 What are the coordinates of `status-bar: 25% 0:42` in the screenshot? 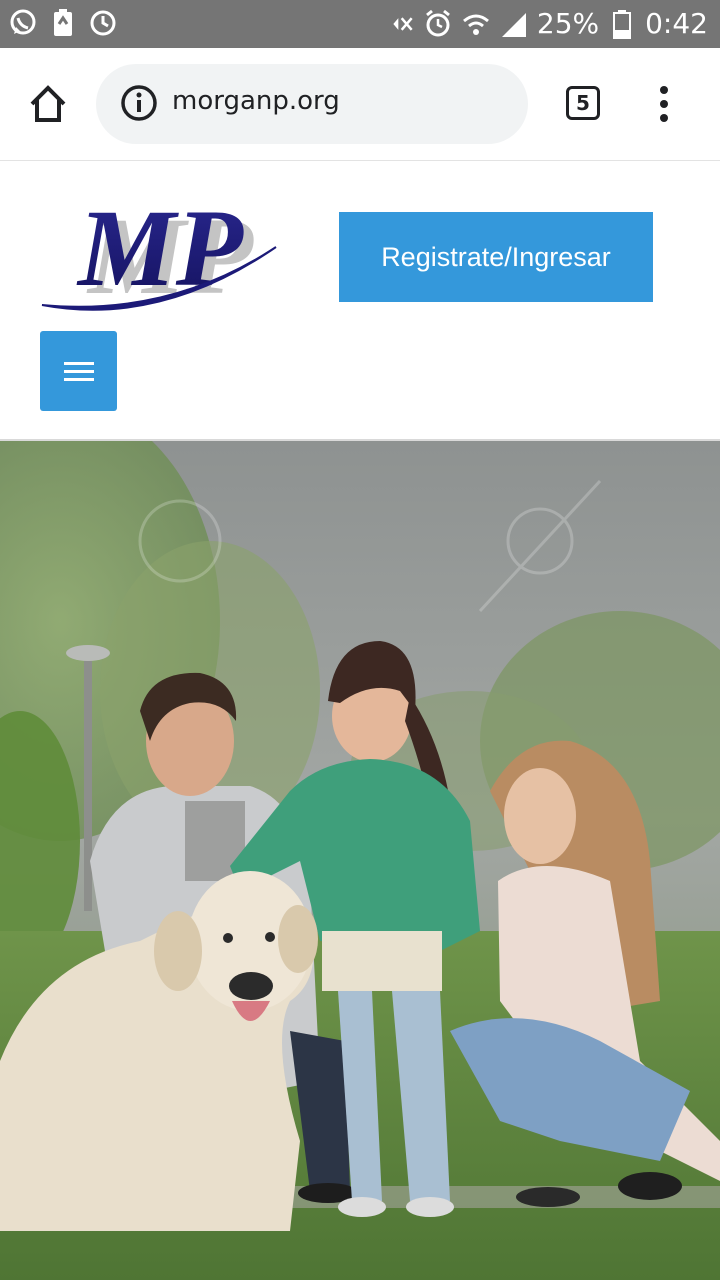 It's located at (360, 24).